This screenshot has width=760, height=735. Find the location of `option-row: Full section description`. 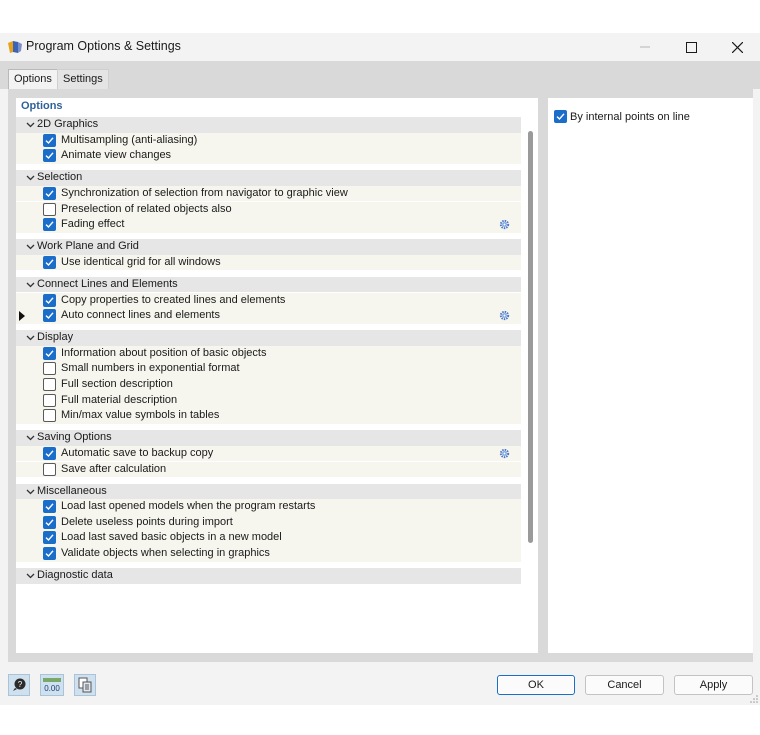

option-row: Full section description is located at coordinates (268, 385).